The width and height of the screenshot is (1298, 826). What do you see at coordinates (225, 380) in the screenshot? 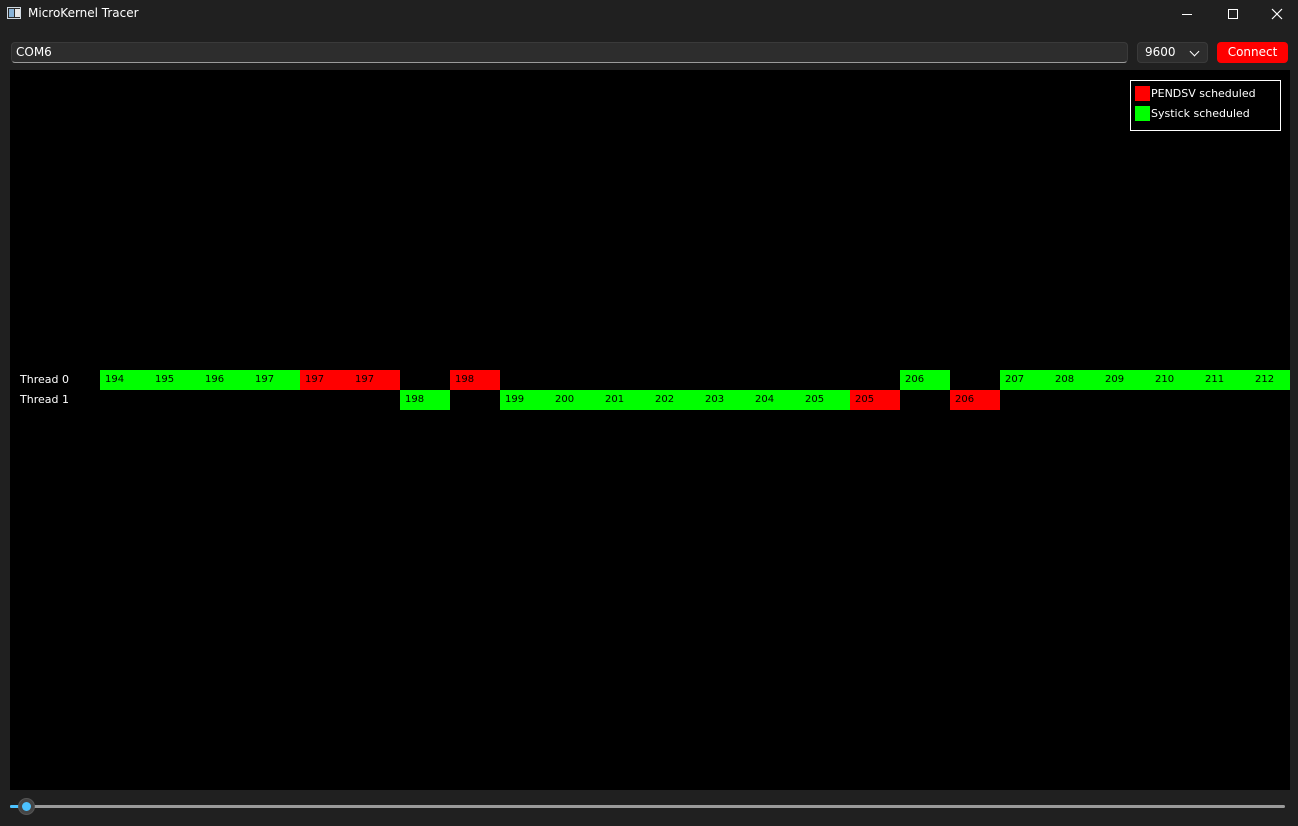
I see `trace-block-systick: 196` at bounding box center [225, 380].